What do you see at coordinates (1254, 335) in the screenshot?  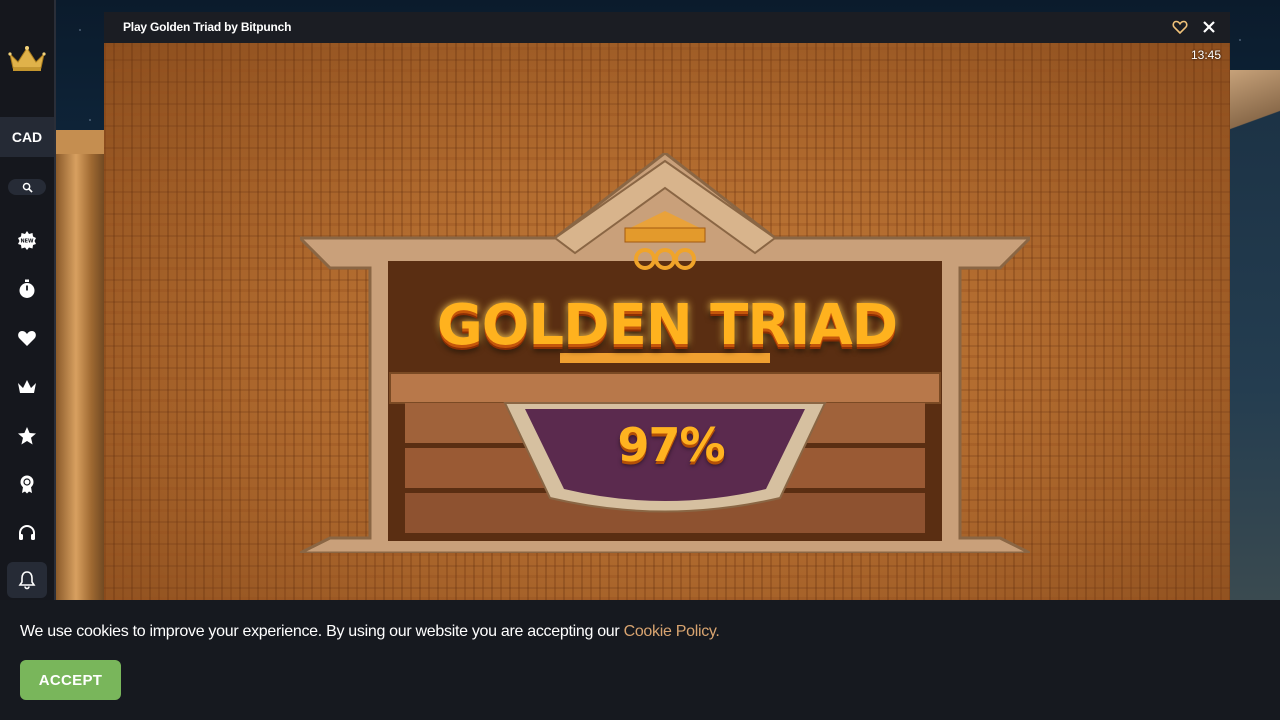 I see `background-rooftop` at bounding box center [1254, 335].